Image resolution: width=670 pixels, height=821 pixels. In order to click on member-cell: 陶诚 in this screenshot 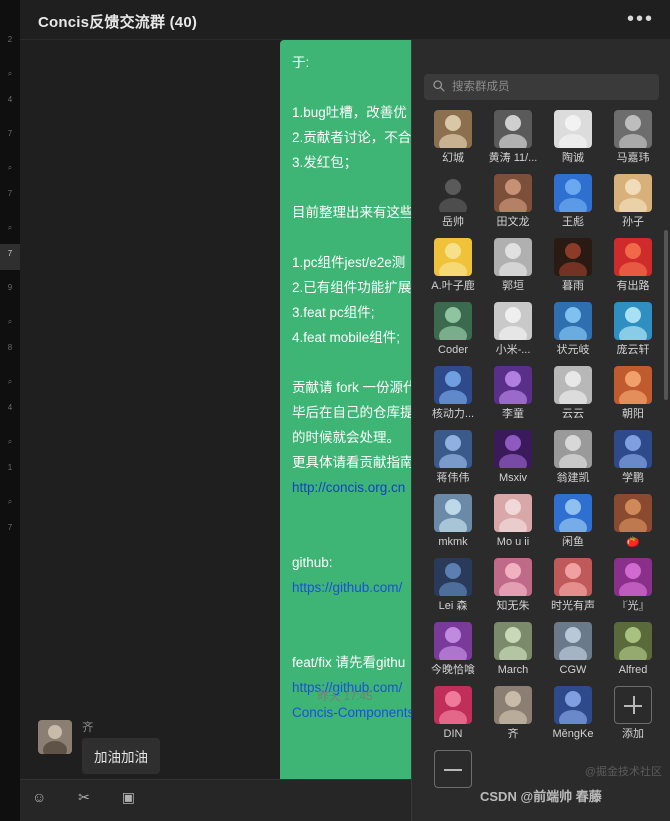, I will do `click(573, 137)`.